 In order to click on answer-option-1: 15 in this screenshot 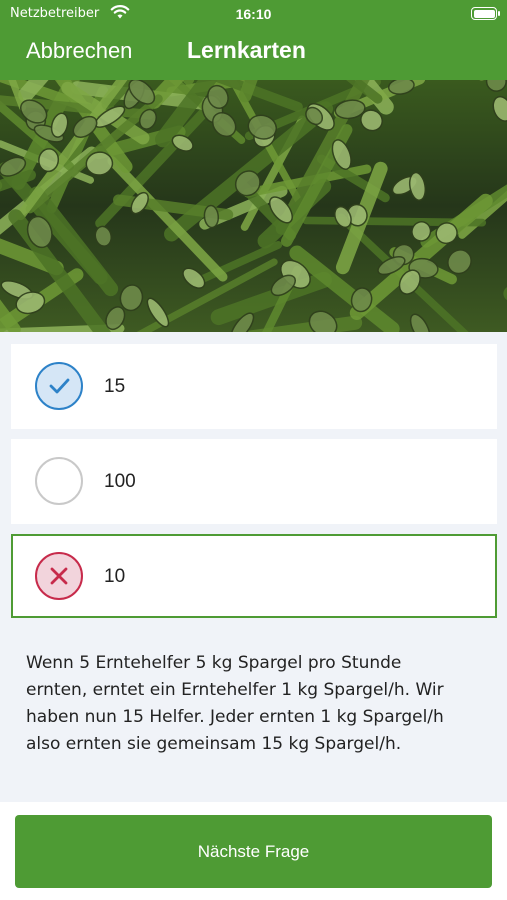, I will do `click(254, 386)`.